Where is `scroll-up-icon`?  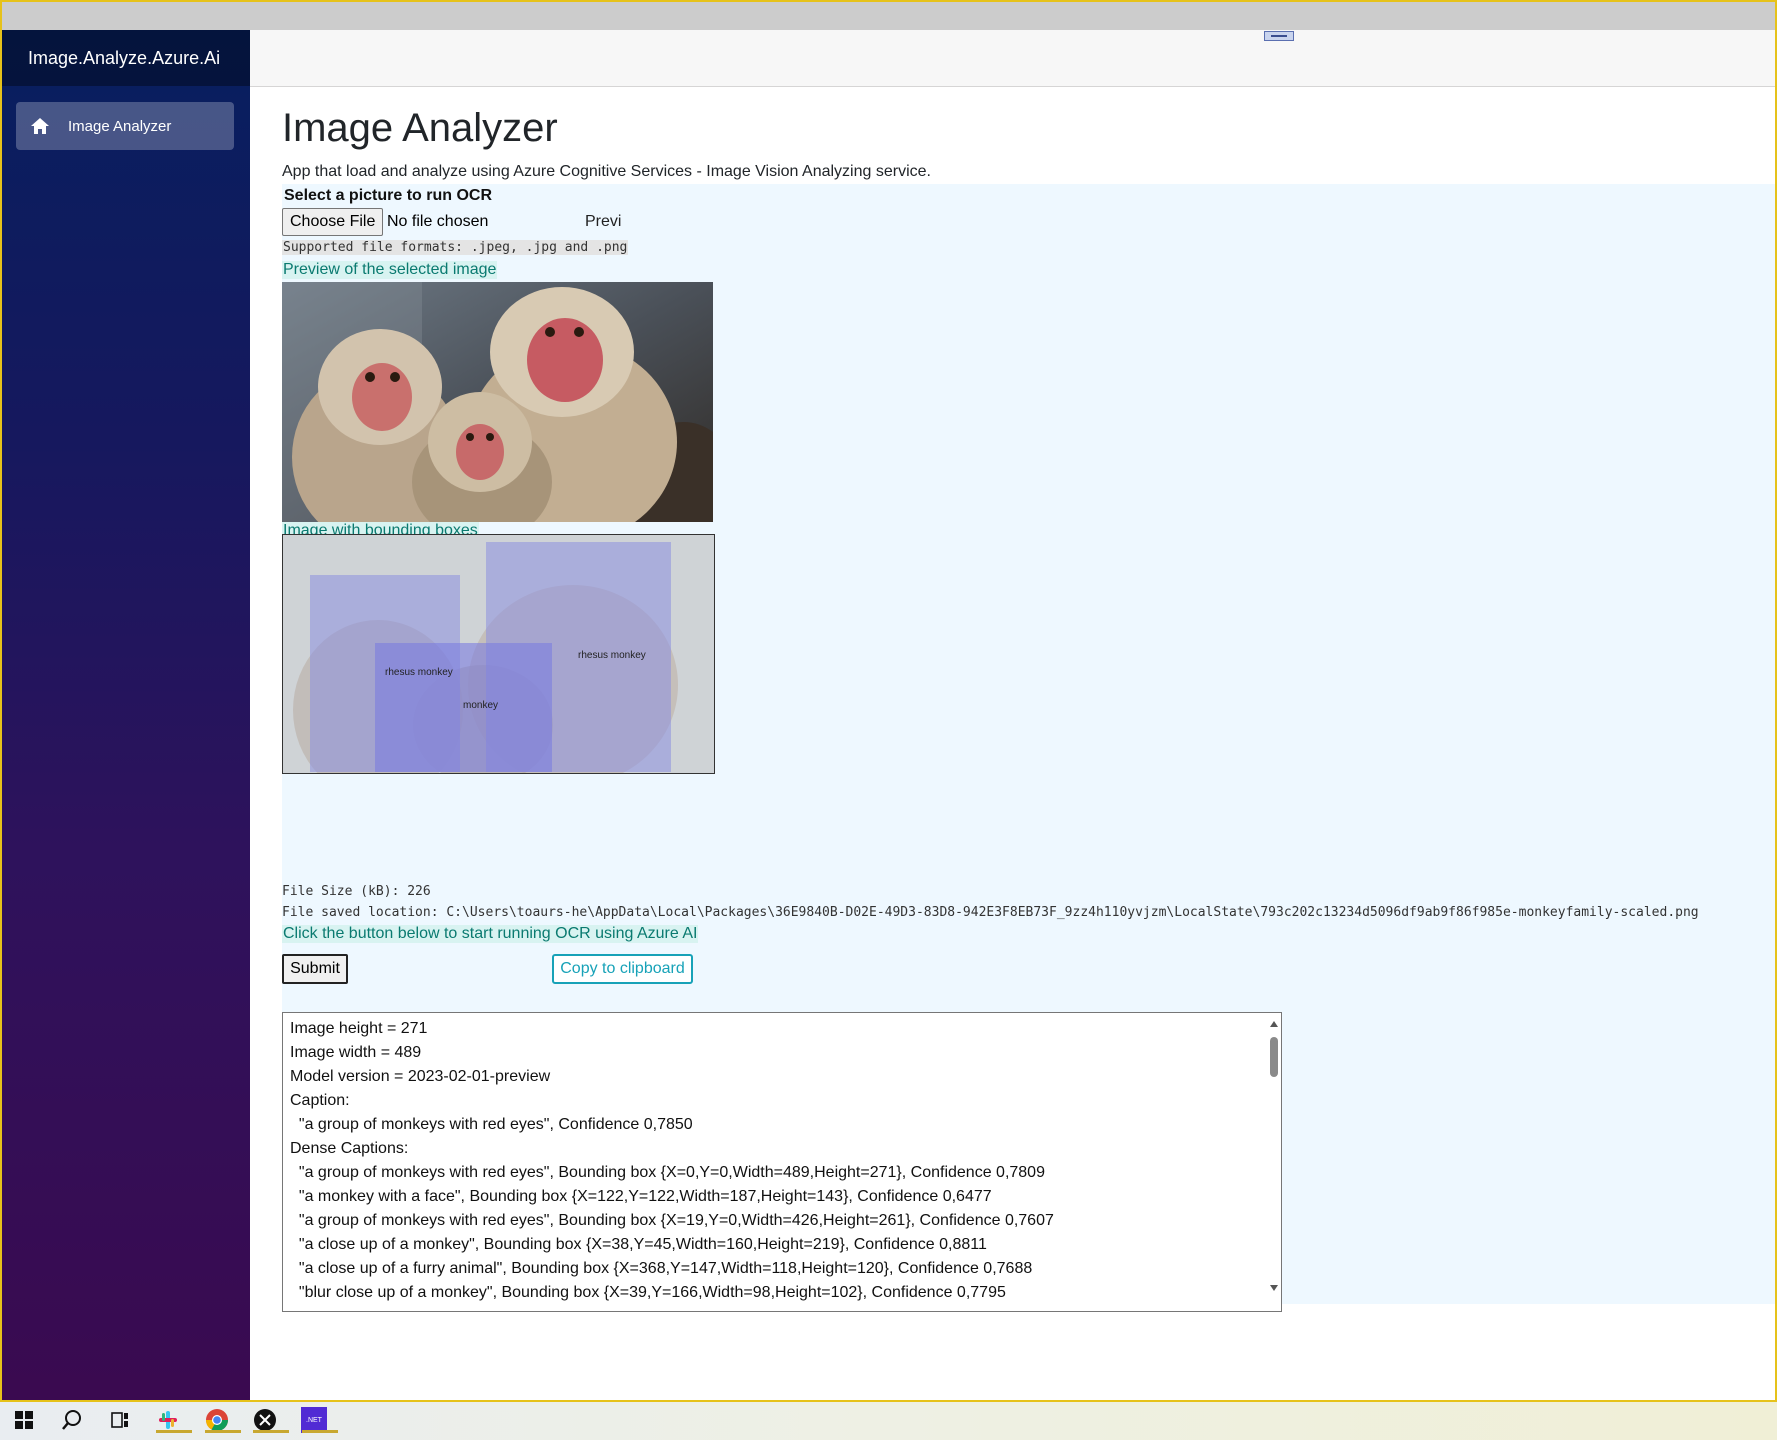 scroll-up-icon is located at coordinates (1274, 1024).